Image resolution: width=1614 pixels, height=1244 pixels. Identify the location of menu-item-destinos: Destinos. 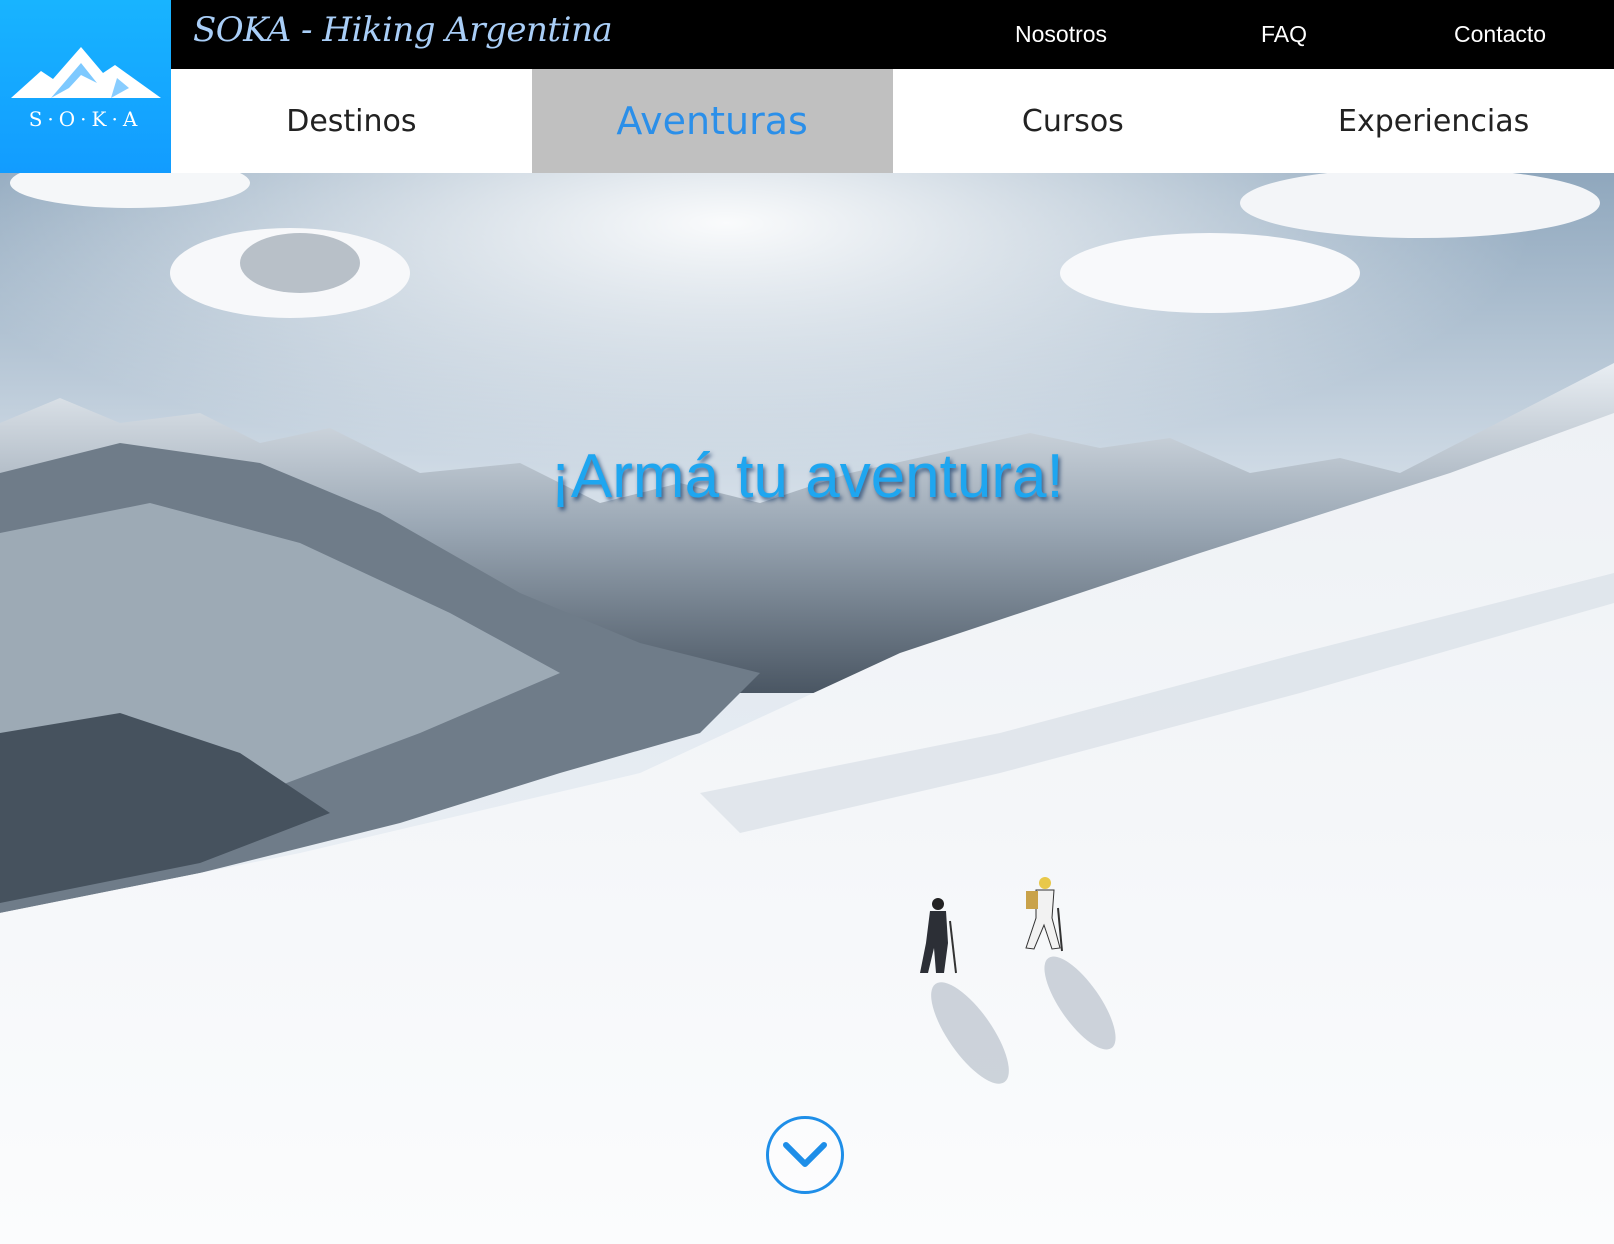
(351, 121).